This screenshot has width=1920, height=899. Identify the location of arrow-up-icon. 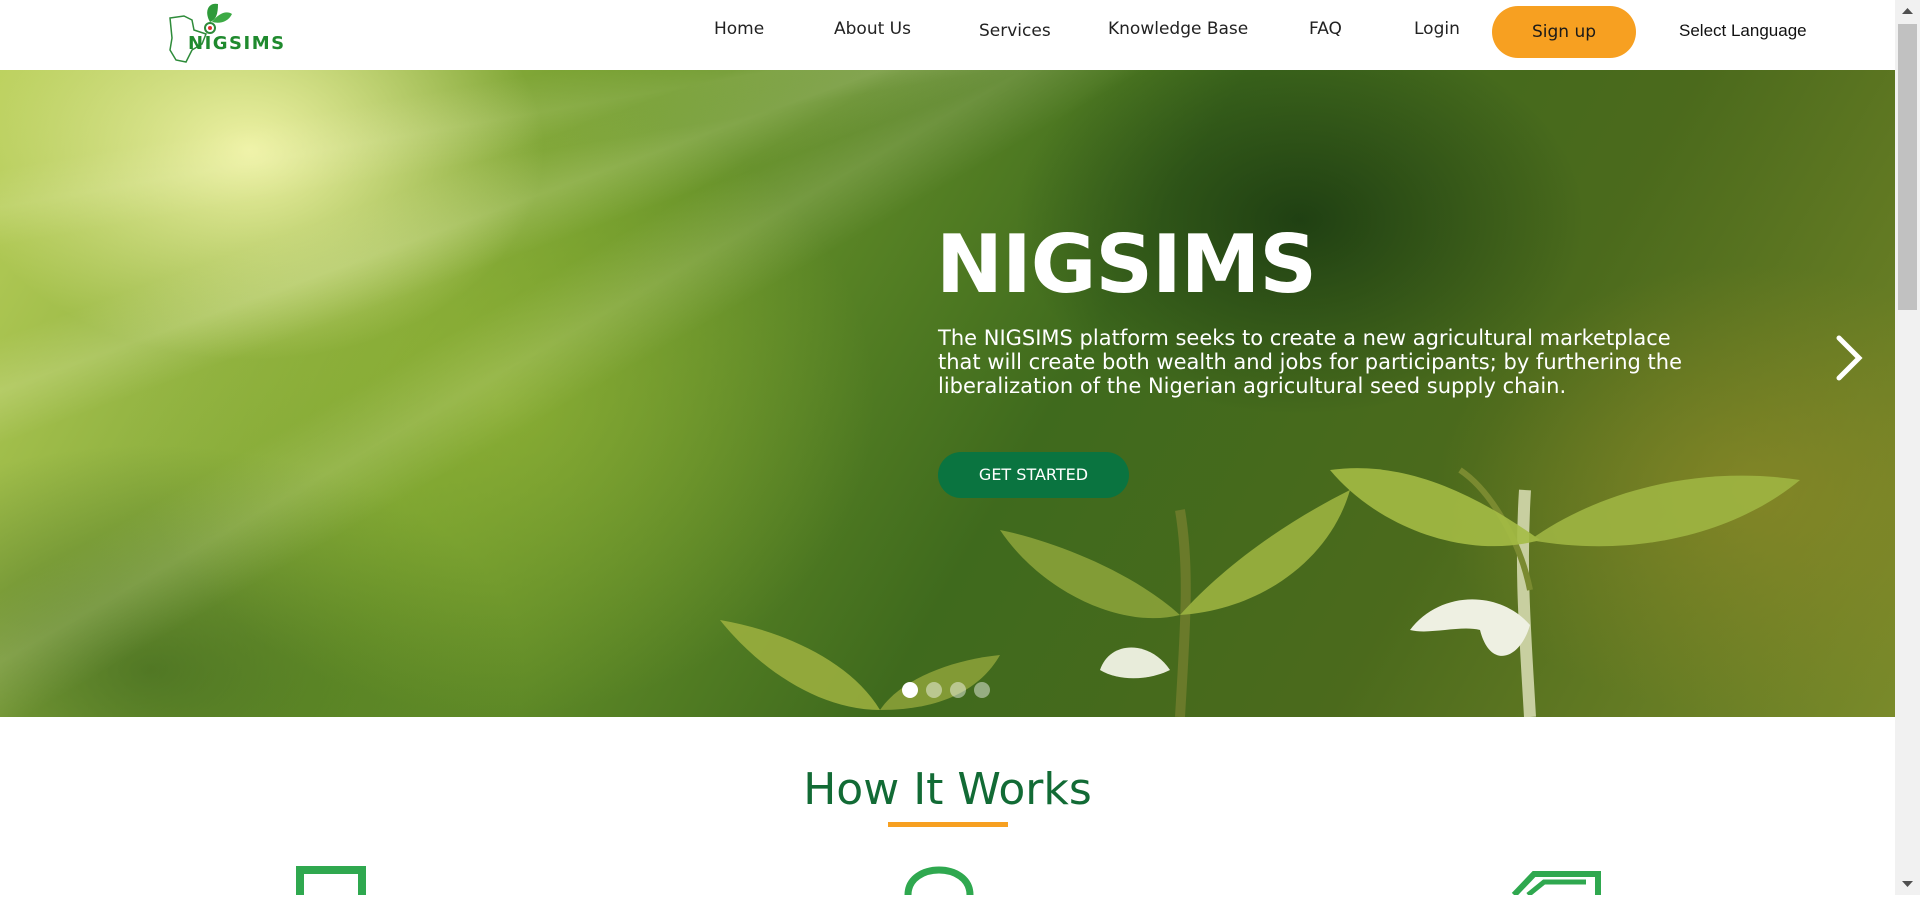
(1907, 11).